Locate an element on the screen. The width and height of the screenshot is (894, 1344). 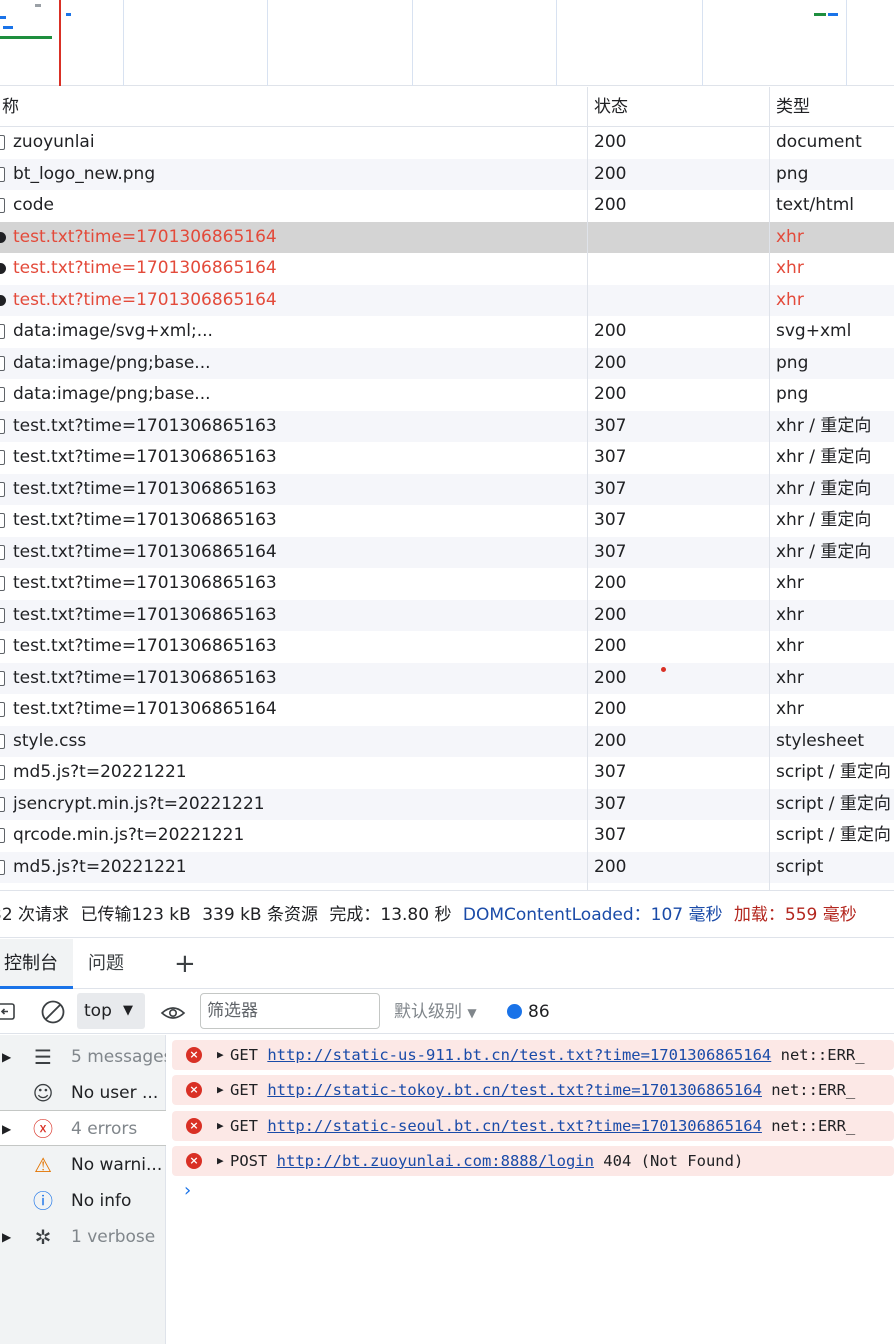
tab-console: 控制台 is located at coordinates (36, 964).